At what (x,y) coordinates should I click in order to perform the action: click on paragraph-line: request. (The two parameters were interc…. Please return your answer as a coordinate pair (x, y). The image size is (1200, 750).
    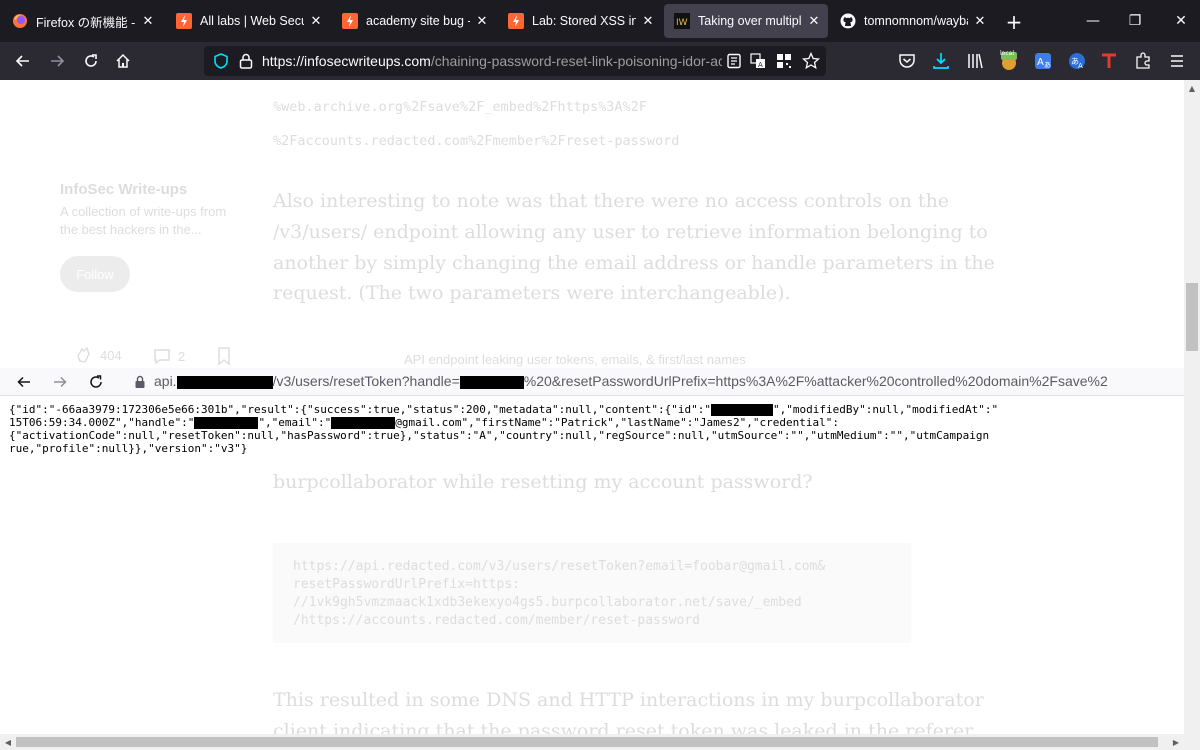
    Looking at the image, I should click on (532, 293).